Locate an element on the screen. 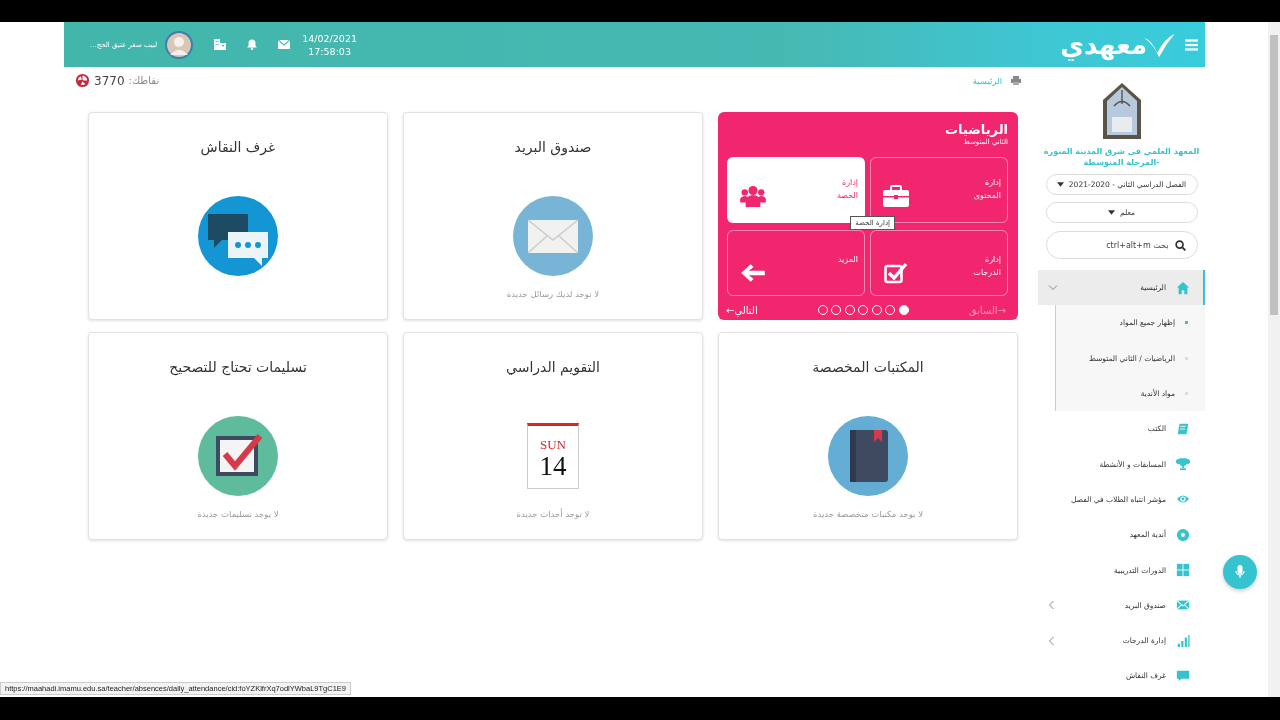 The image size is (1280, 720). empty-message: لا توجد أحداث جديدة is located at coordinates (553, 514).